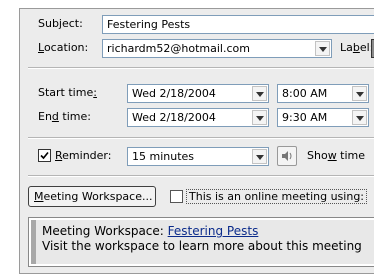 The image size is (374, 280). I want to click on end-date-combobox: Wed 2/18/2004, so click(198, 117).